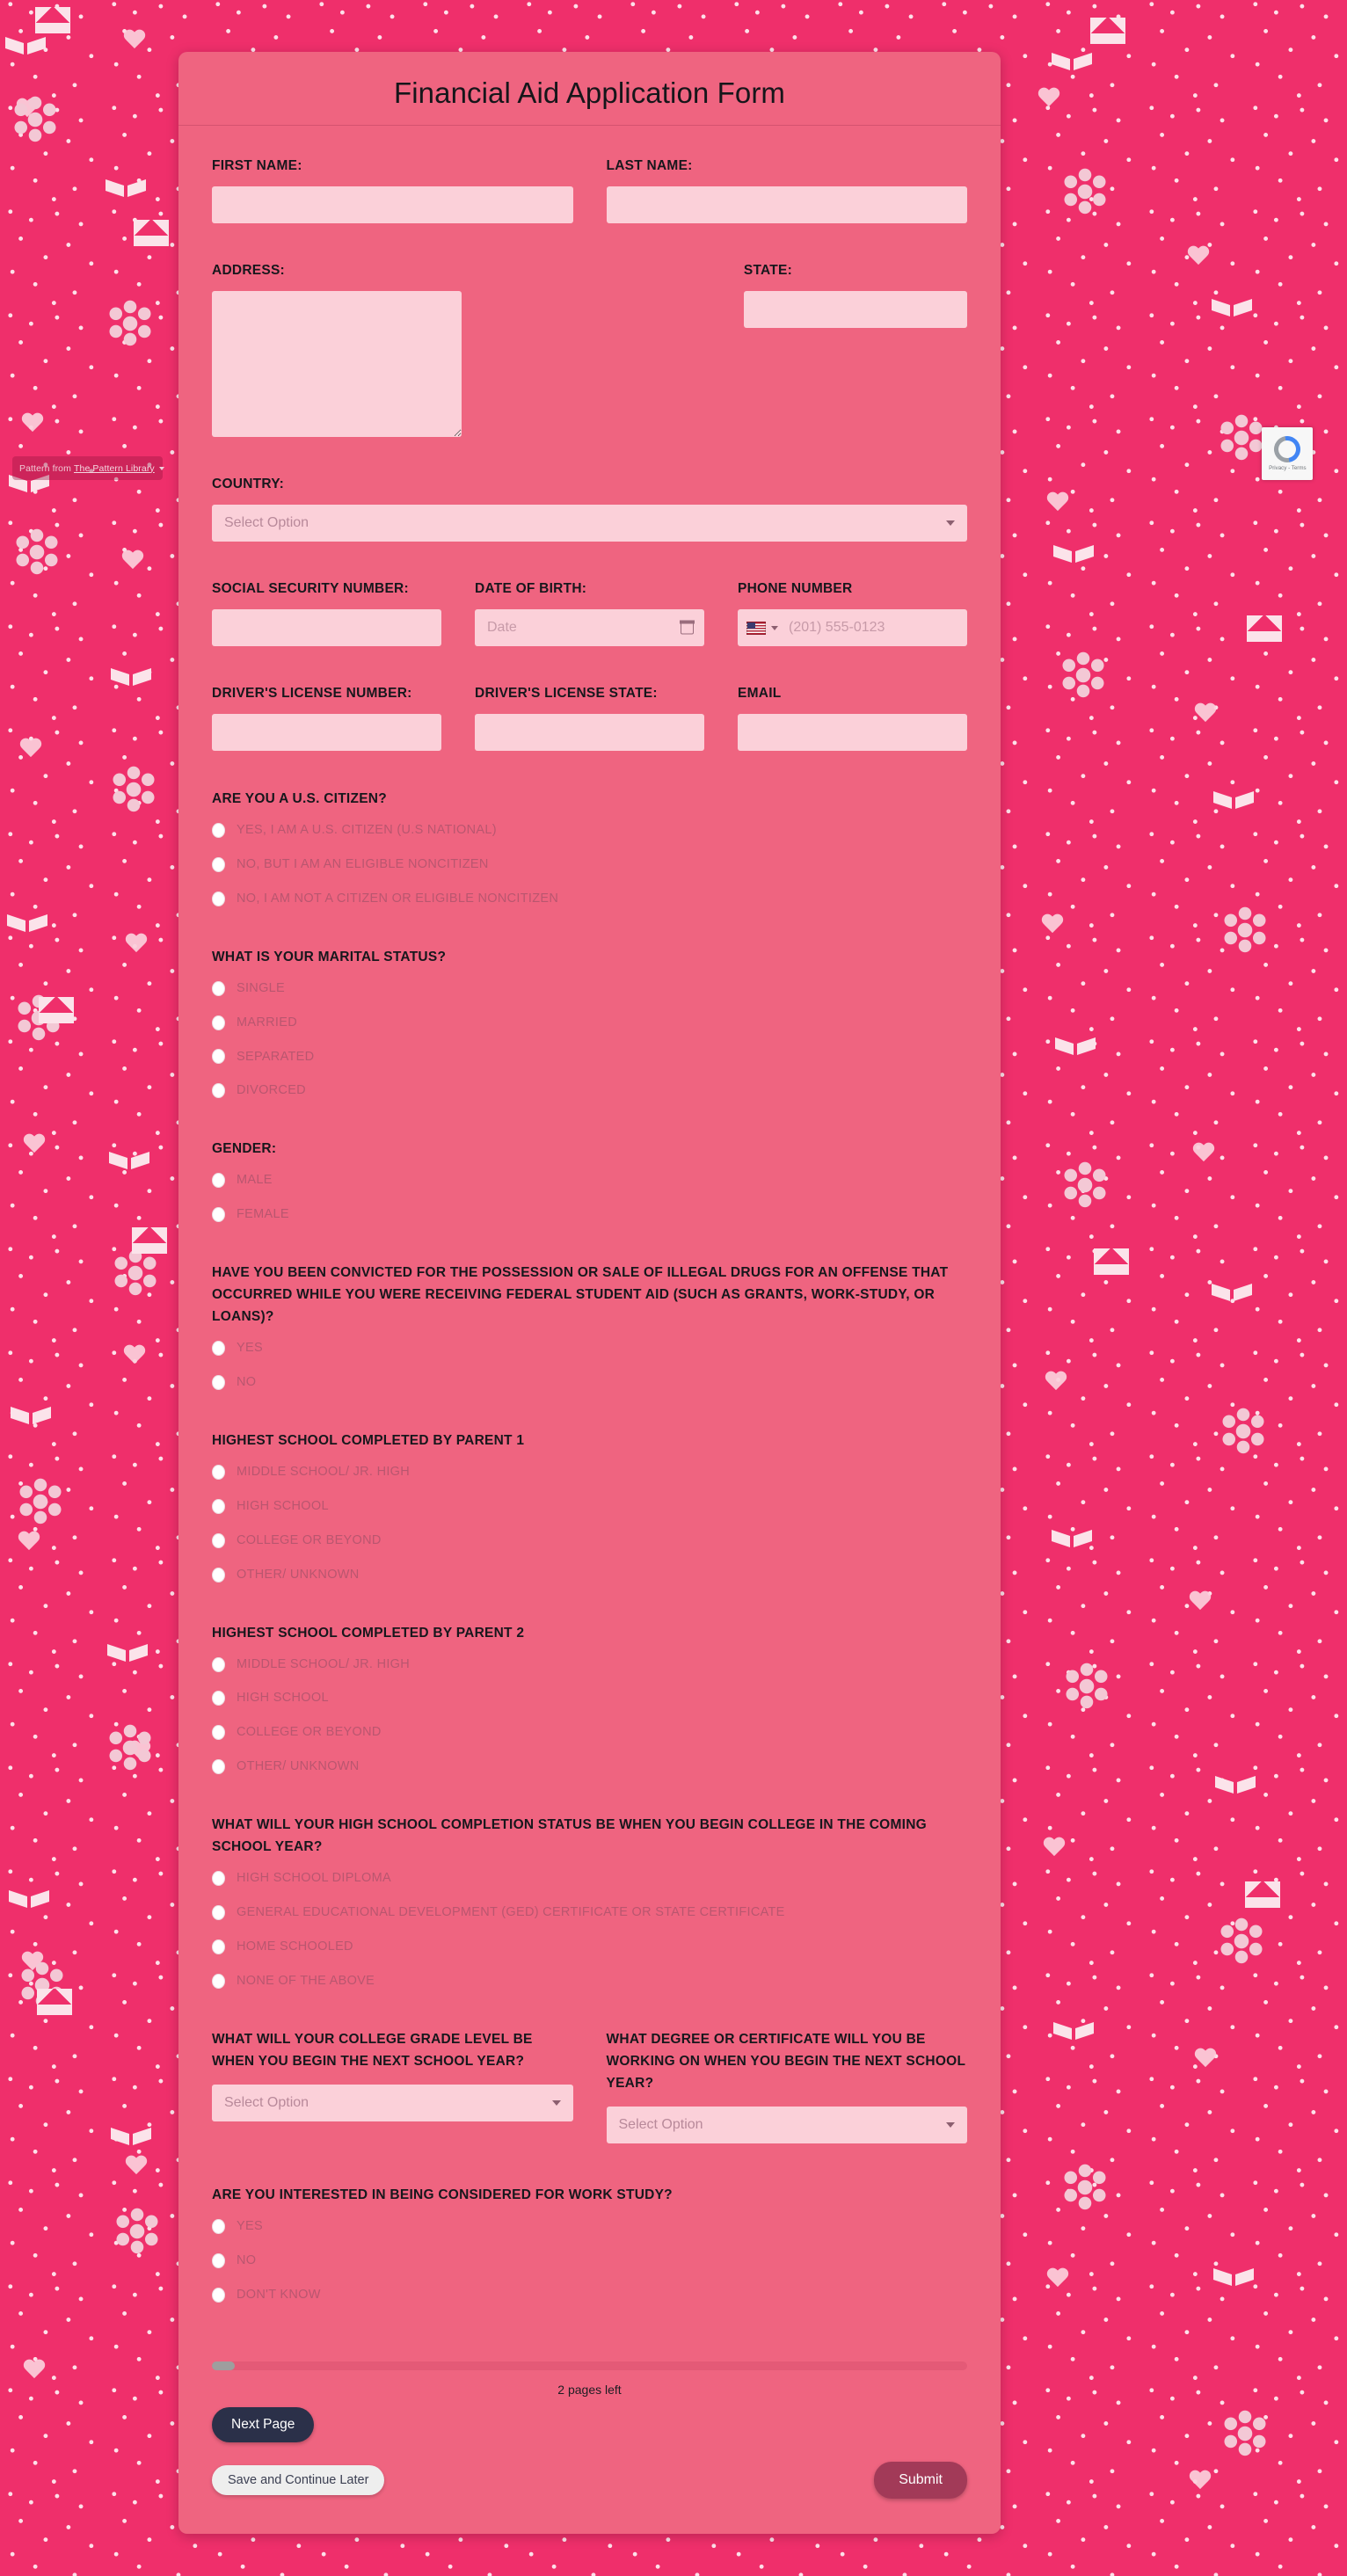 This screenshot has width=1347, height=2576. Describe the element at coordinates (115, 468) in the screenshot. I see `pattern-library-link: The Pattern Library` at that location.